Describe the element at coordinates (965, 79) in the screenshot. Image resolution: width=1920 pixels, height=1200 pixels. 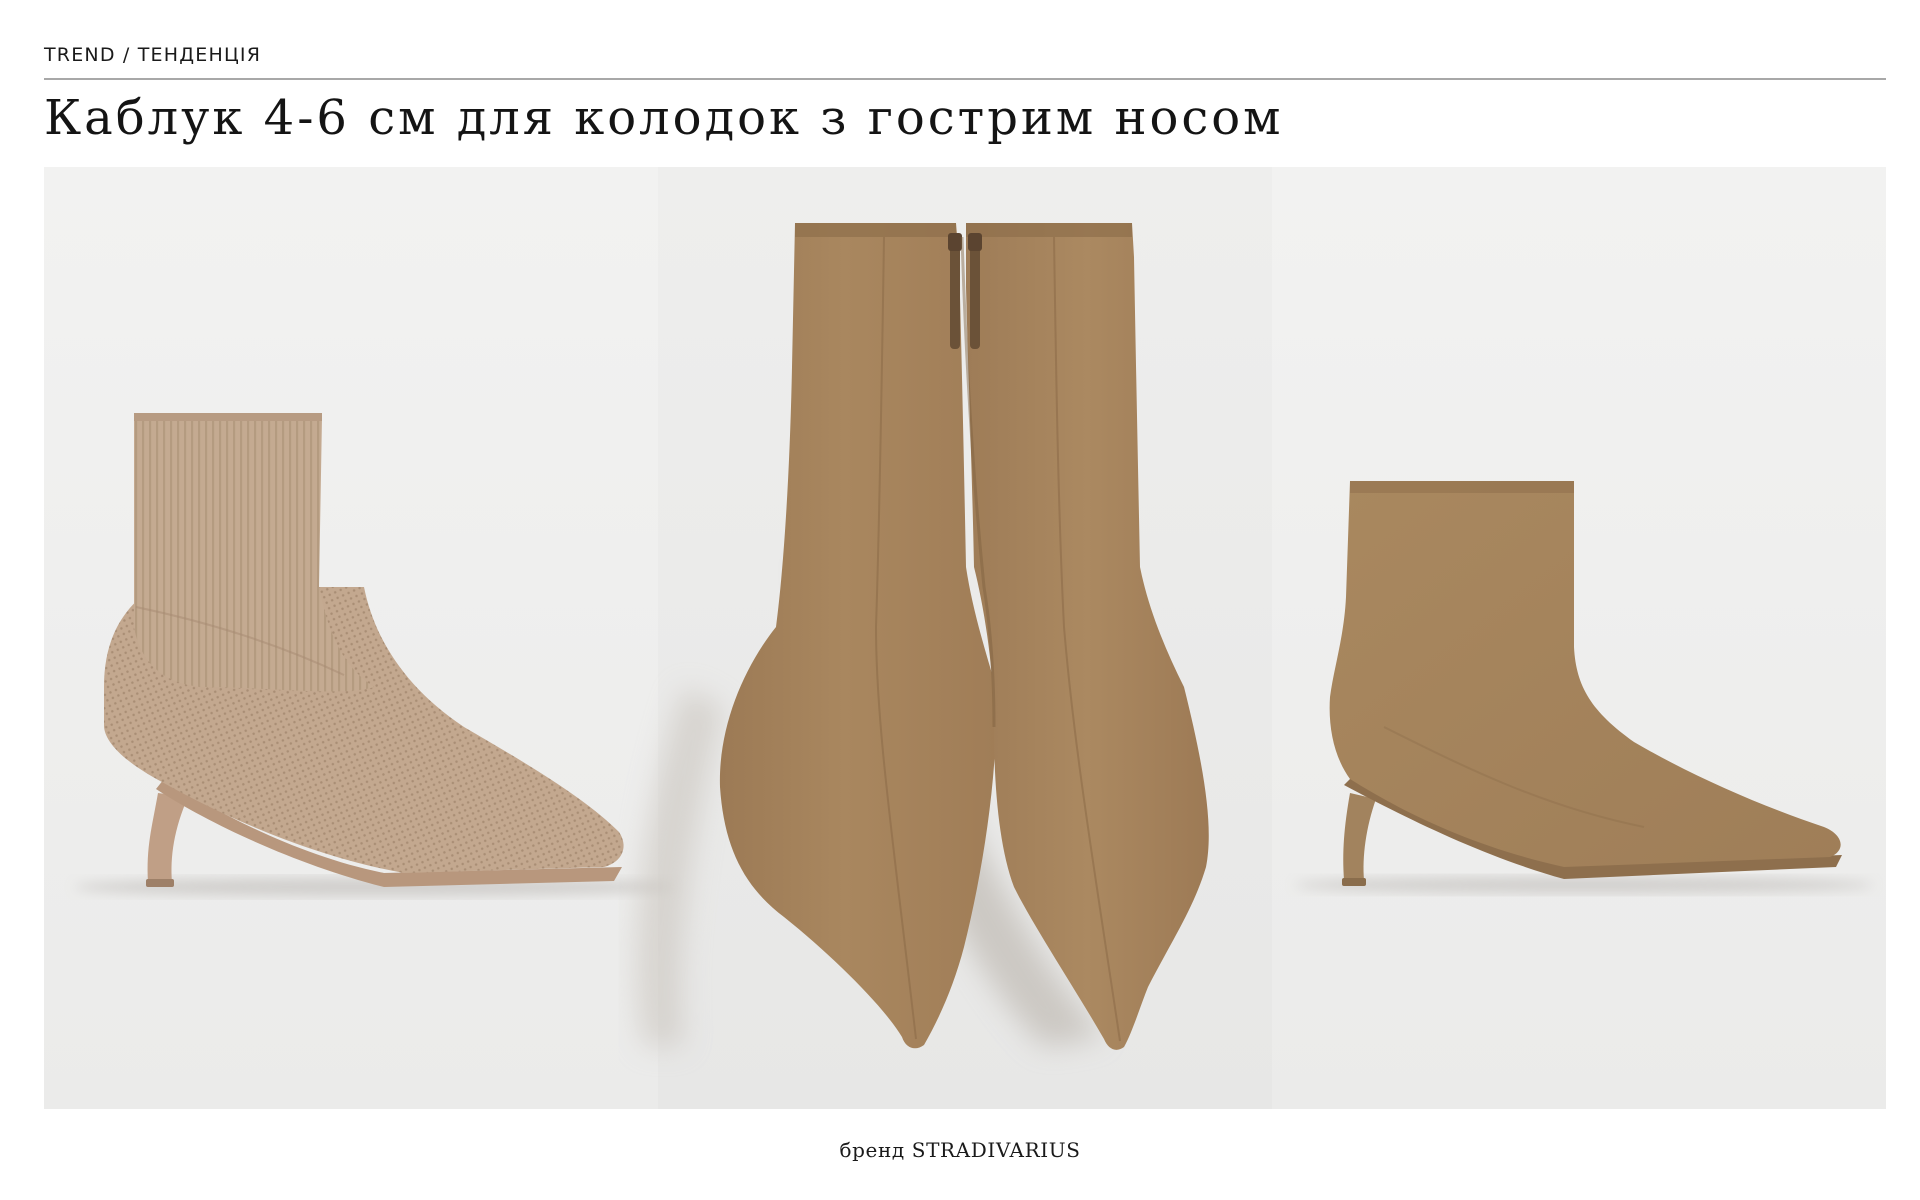
I see `header-divider` at that location.